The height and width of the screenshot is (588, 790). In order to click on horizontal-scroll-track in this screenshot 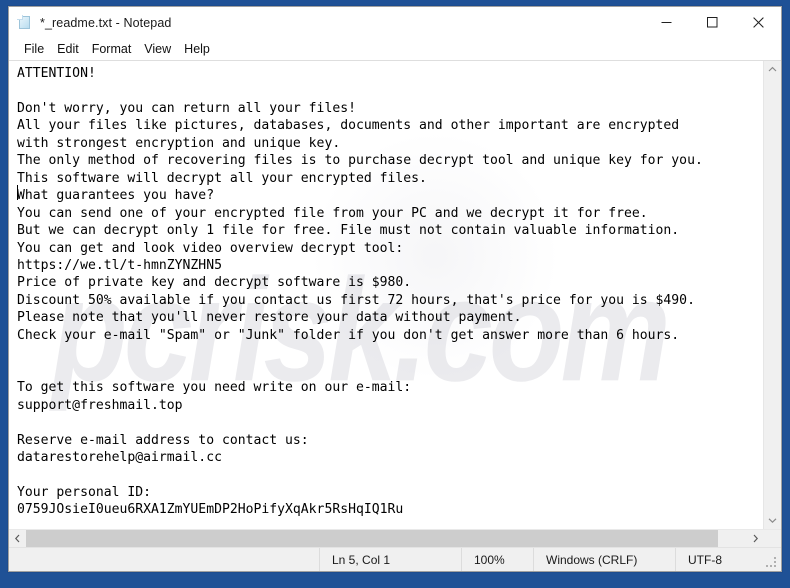, I will do `click(386, 538)`.